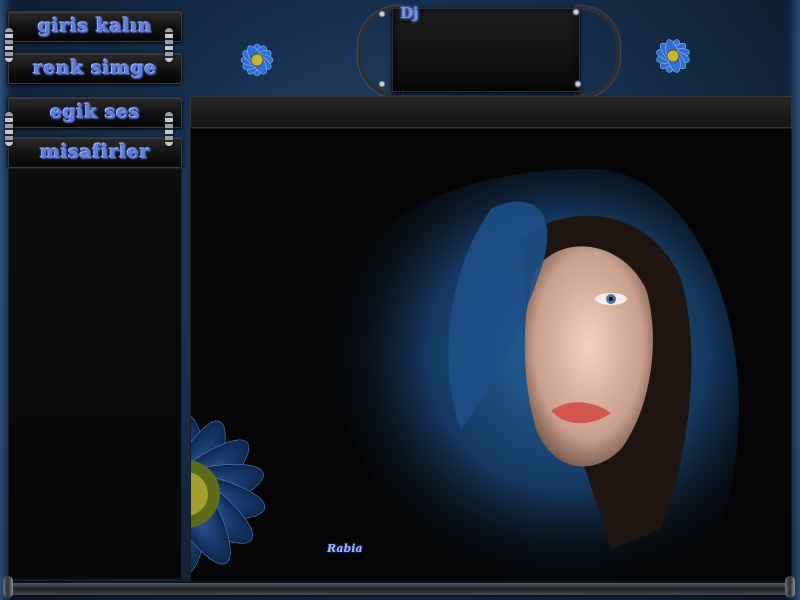 This screenshot has height=600, width=800. I want to click on menu-button-renk-simge: renk simge, so click(95, 68).